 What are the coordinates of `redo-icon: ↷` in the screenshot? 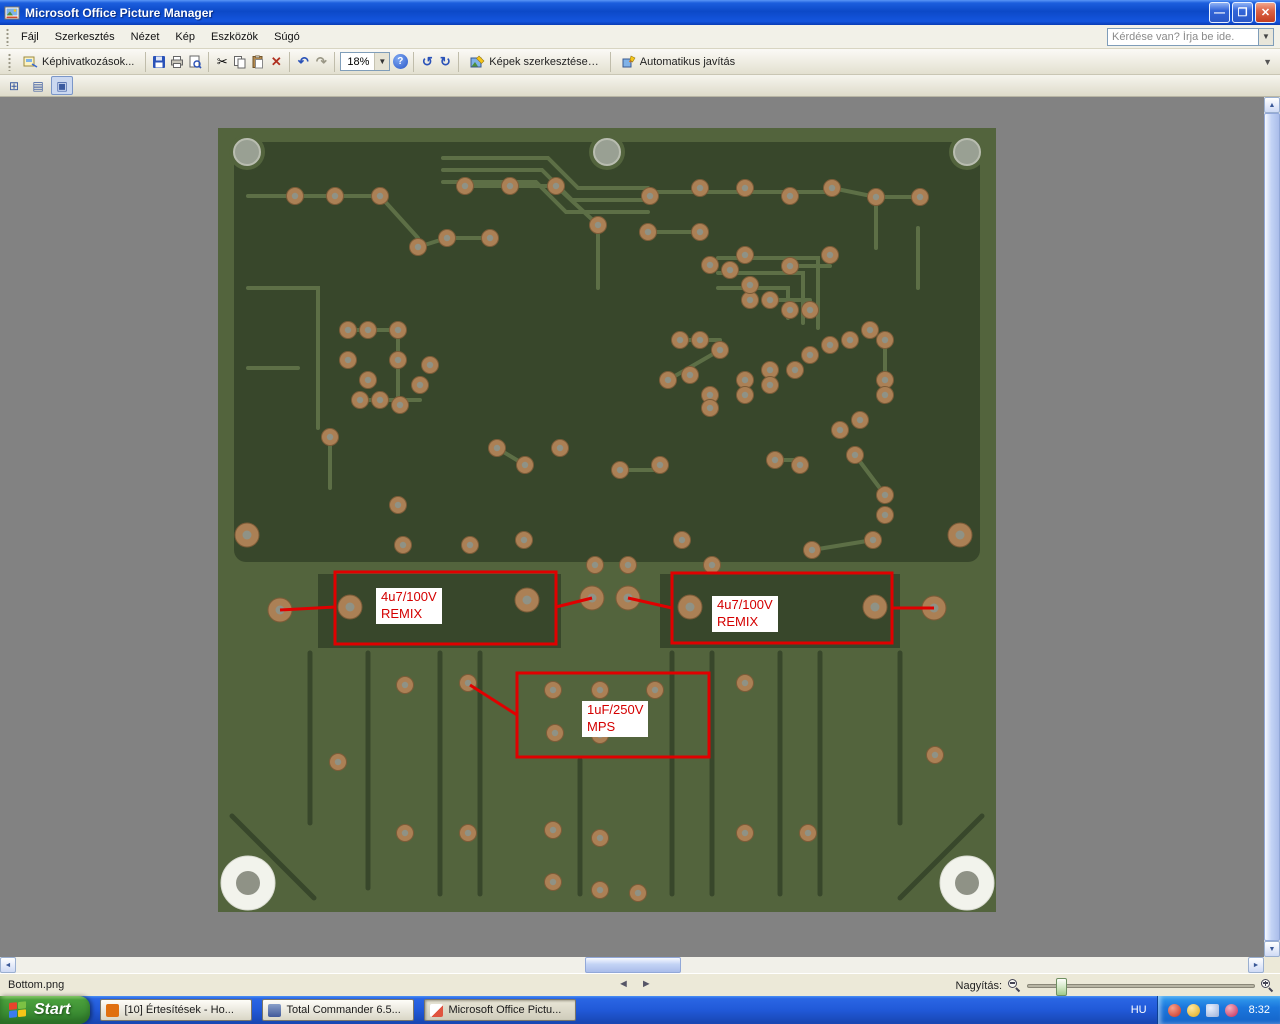 It's located at (321, 62).